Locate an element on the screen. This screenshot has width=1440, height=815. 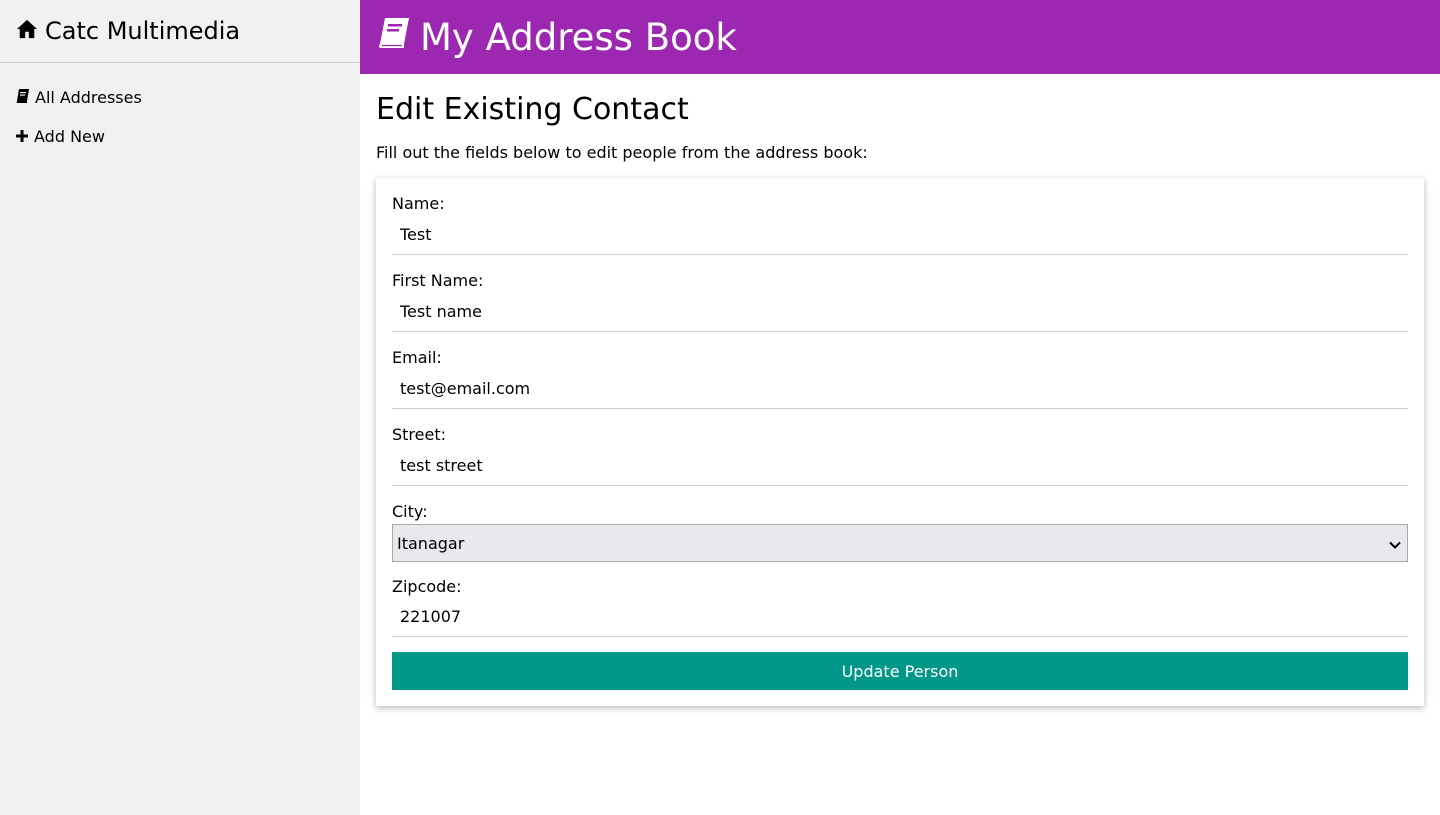
sidebar-item-all-addresses: All Addresses is located at coordinates (180, 97).